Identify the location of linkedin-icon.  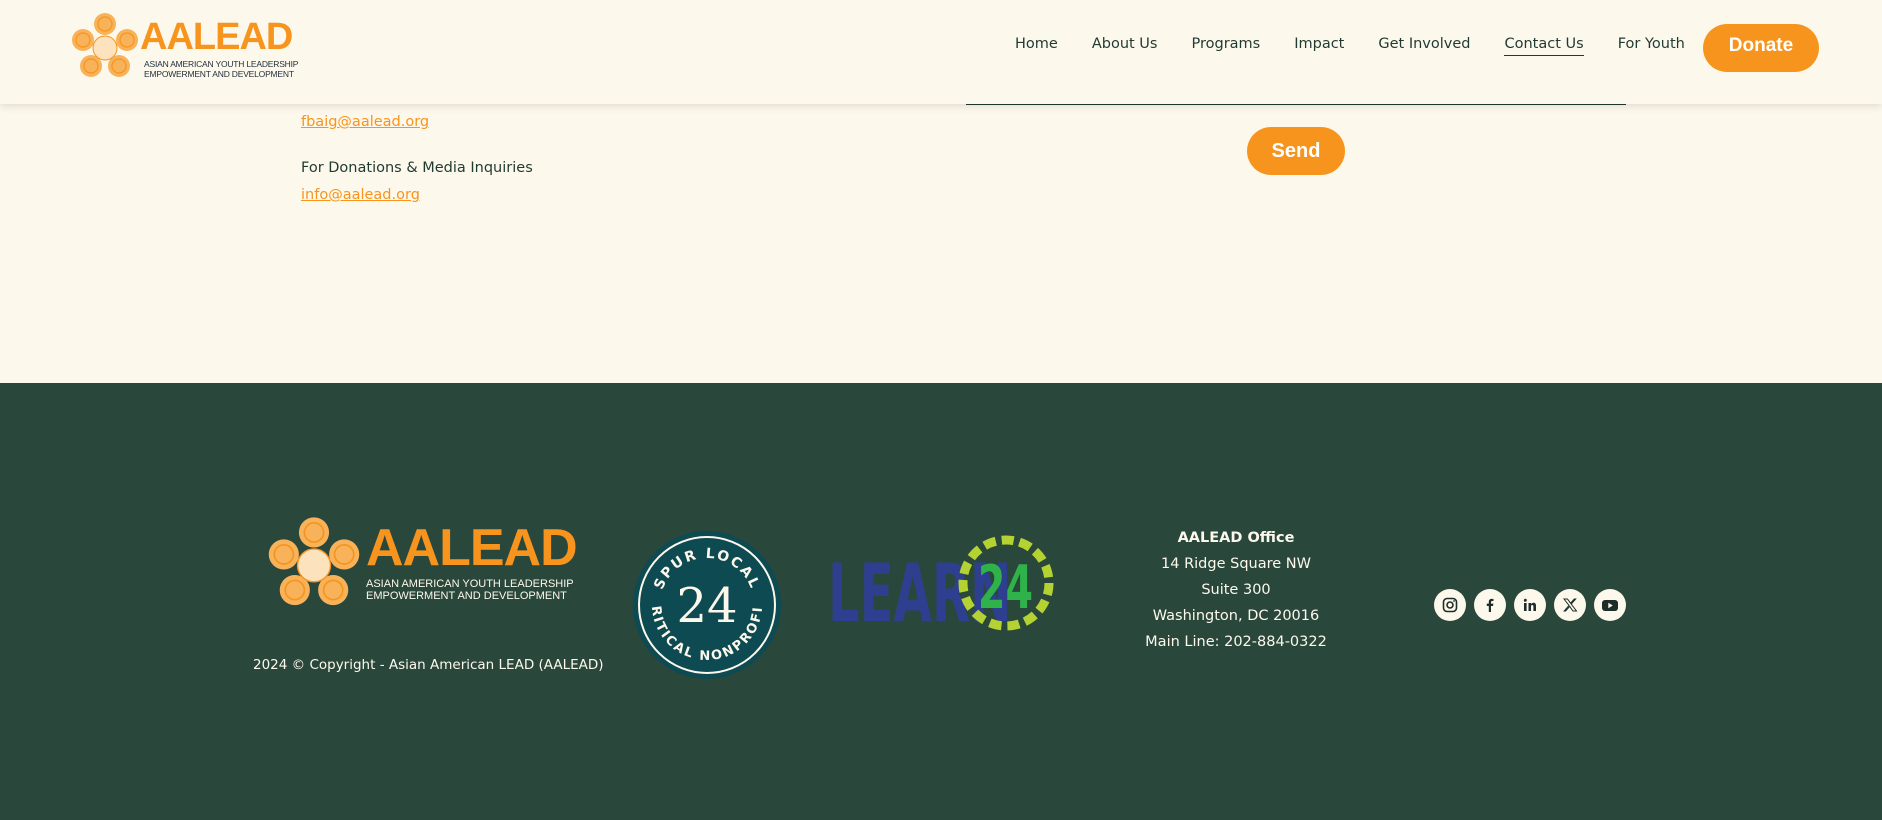
(1529, 604).